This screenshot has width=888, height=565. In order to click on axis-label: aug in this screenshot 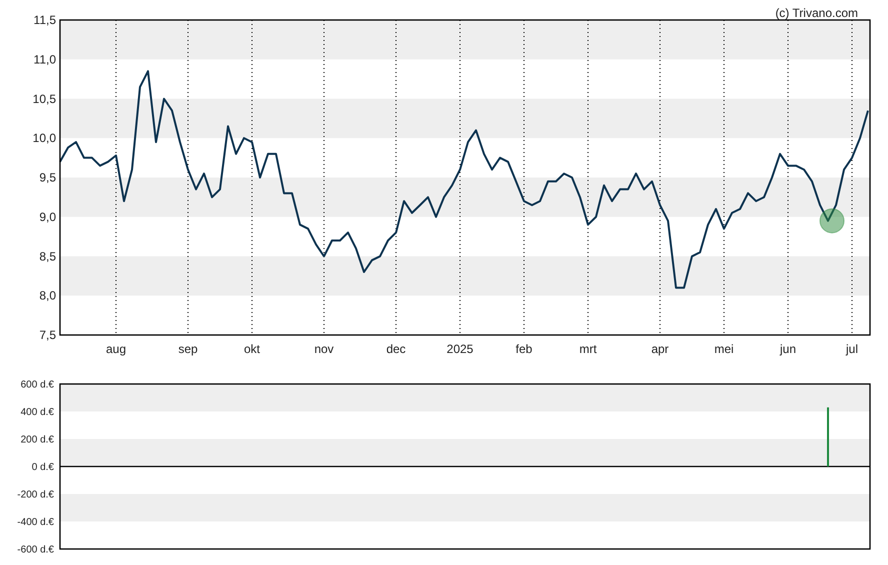, I will do `click(116, 349)`.